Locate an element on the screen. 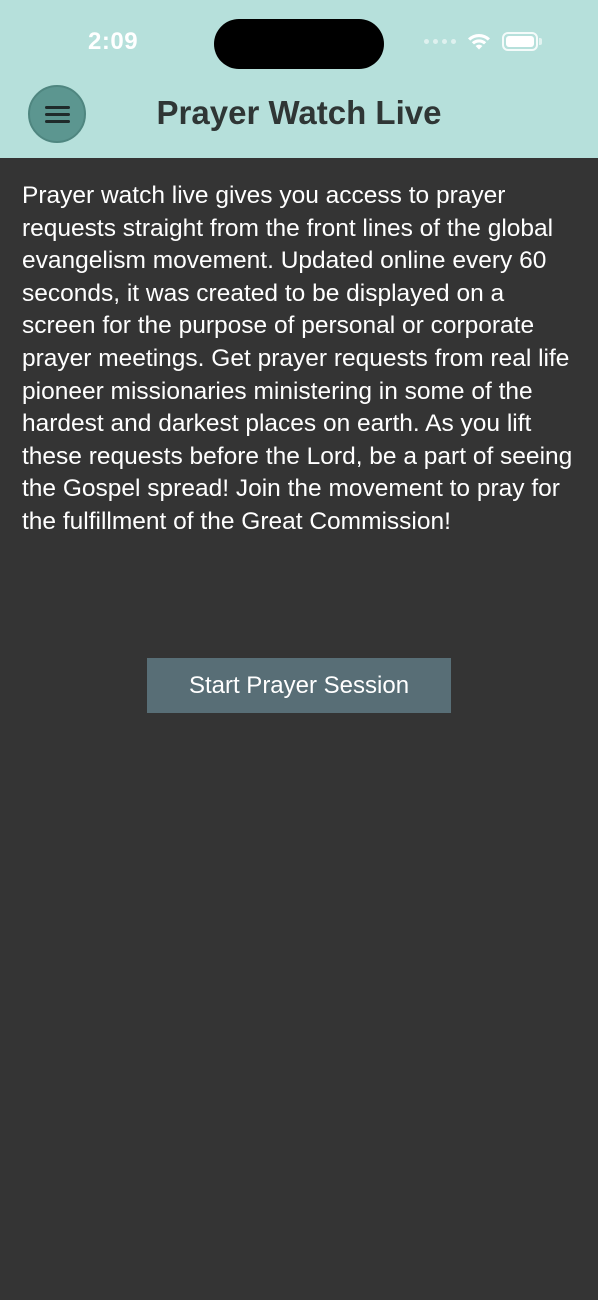 The height and width of the screenshot is (1300, 598). page-title: Prayer Watch Live is located at coordinates (299, 112).